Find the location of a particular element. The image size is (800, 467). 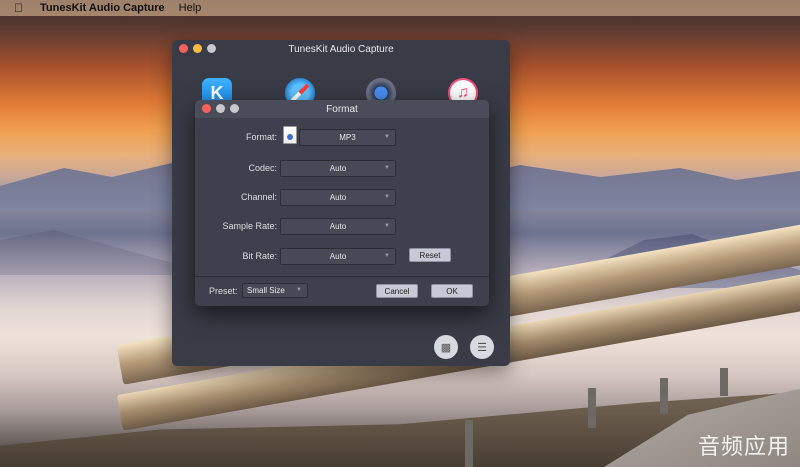

codec-row: Codec: Auto ▼ is located at coordinates (342, 168).